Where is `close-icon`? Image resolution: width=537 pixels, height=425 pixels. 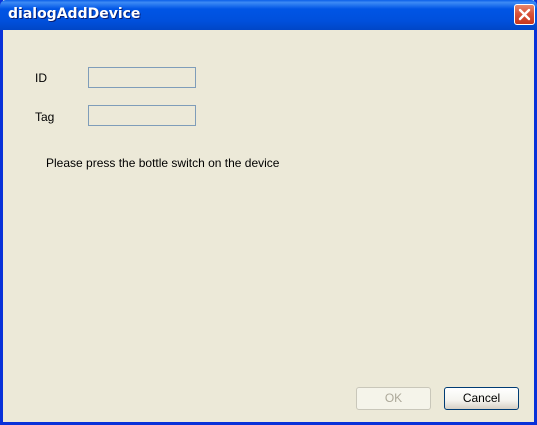 close-icon is located at coordinates (524, 14).